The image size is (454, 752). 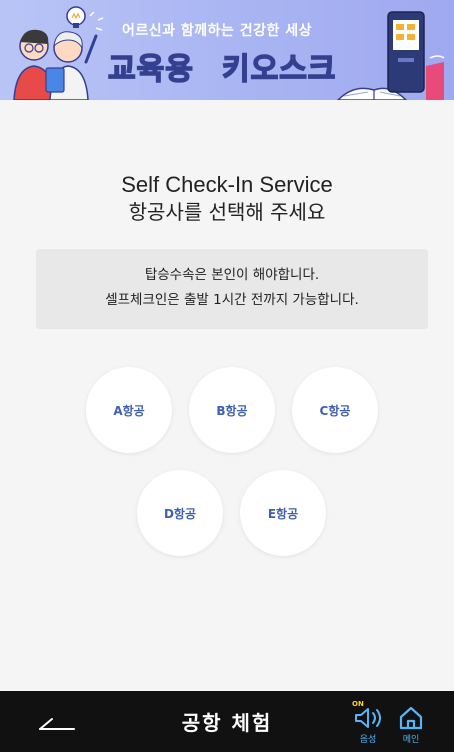 I want to click on page-heading: Self Check-In Service 항공사를 선택해 주세요, so click(x=227, y=199).